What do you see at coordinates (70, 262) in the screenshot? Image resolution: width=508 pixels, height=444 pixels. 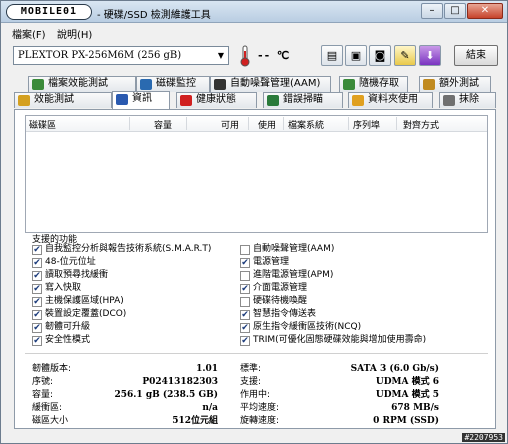 I see `feature-label: 48-位元位址` at bounding box center [70, 262].